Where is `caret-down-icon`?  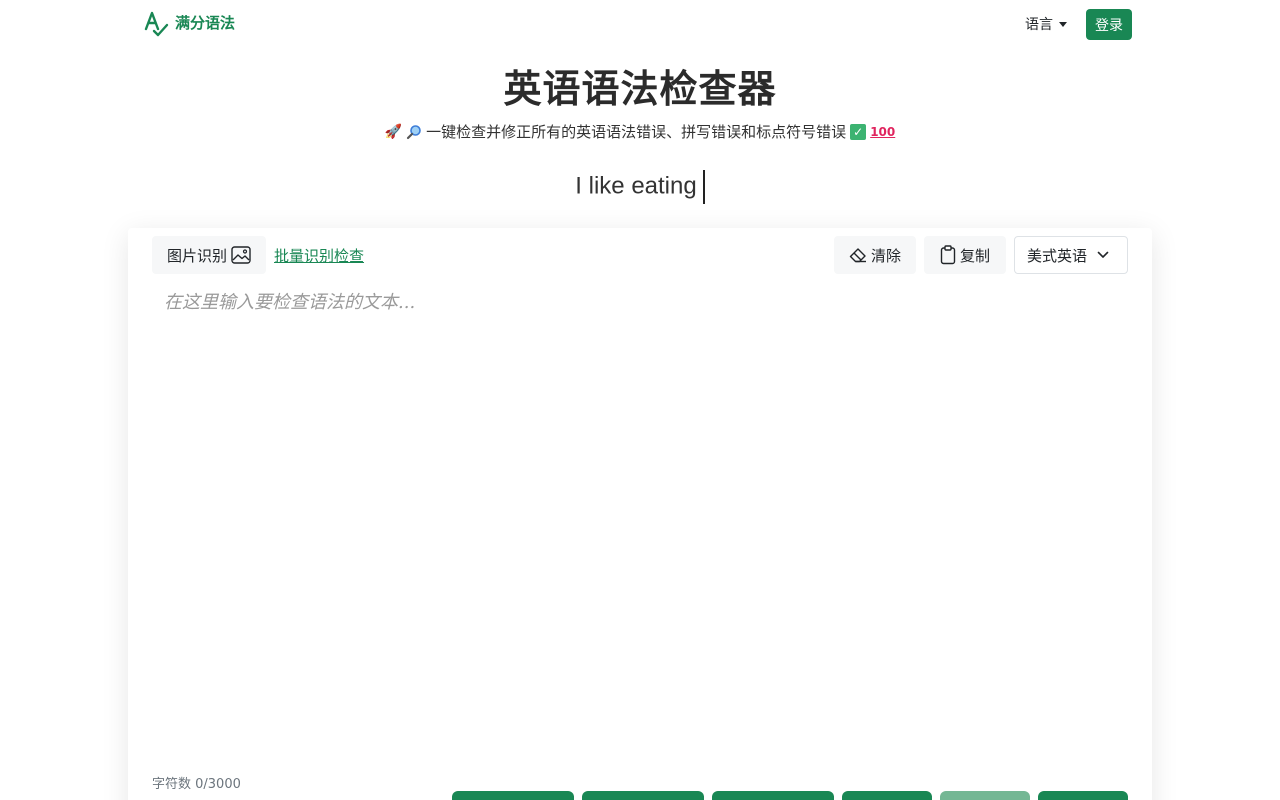 caret-down-icon is located at coordinates (1063, 24).